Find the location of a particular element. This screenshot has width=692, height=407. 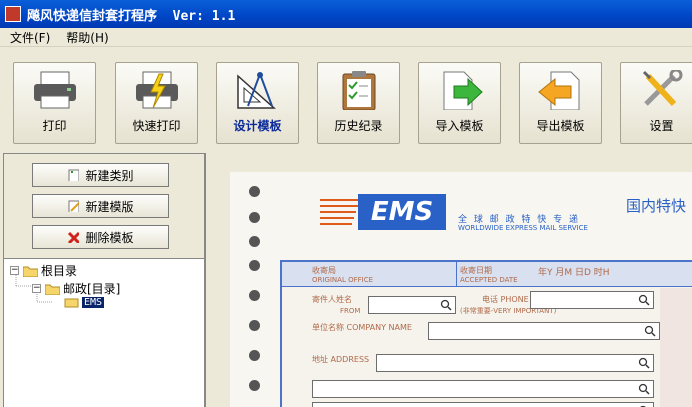

clipboard-icon is located at coordinates (358, 90).